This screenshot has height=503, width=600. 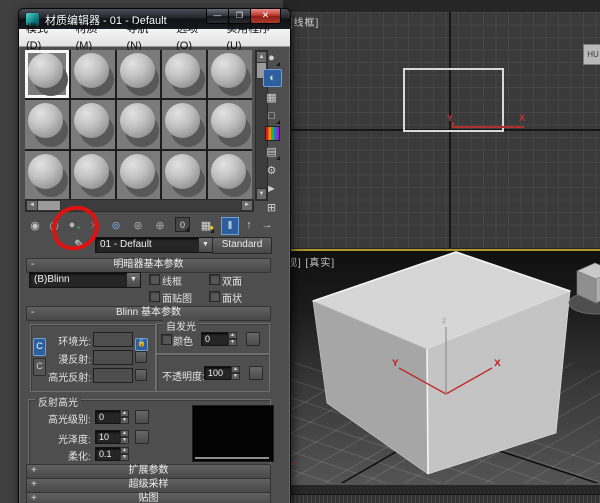 I want to click on face-map-checkbox, so click(x=154, y=296).